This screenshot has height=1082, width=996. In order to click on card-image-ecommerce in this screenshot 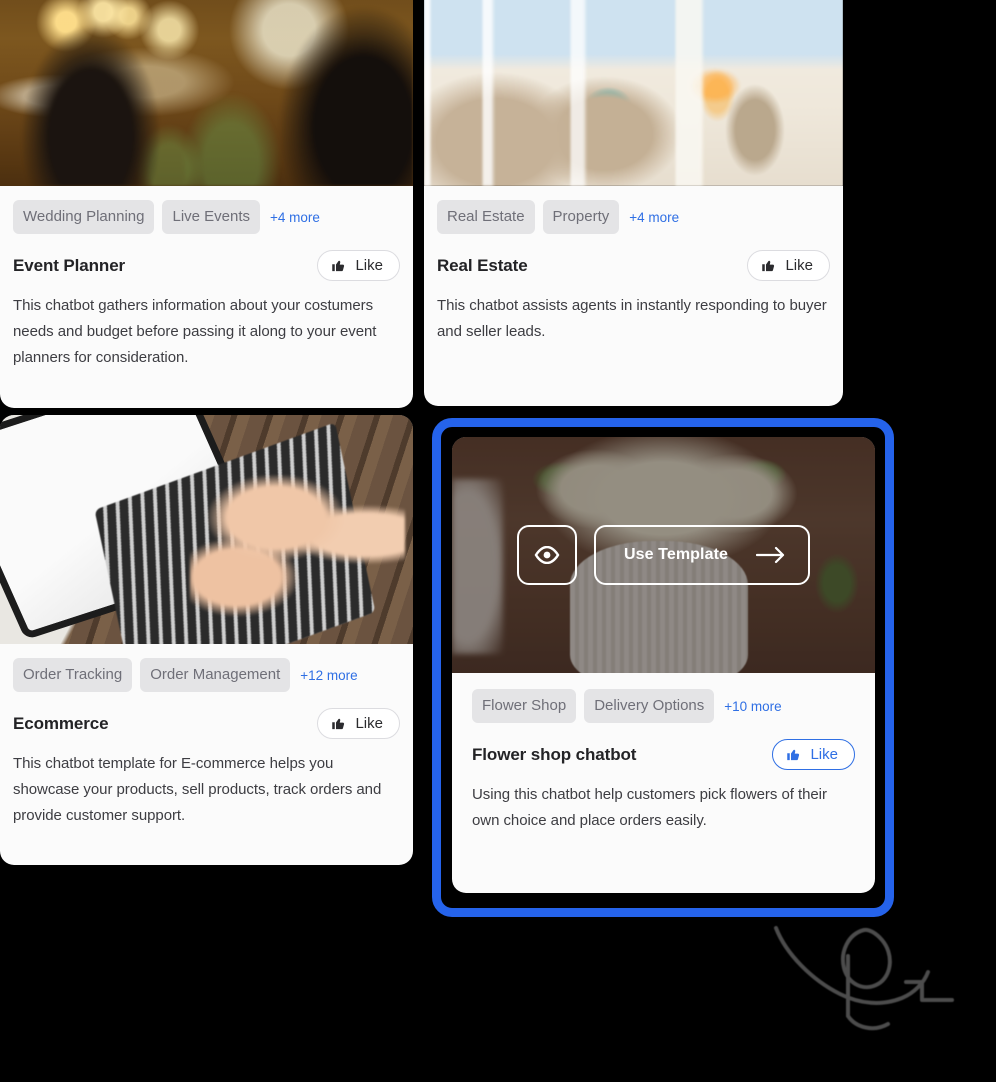, I will do `click(206, 529)`.